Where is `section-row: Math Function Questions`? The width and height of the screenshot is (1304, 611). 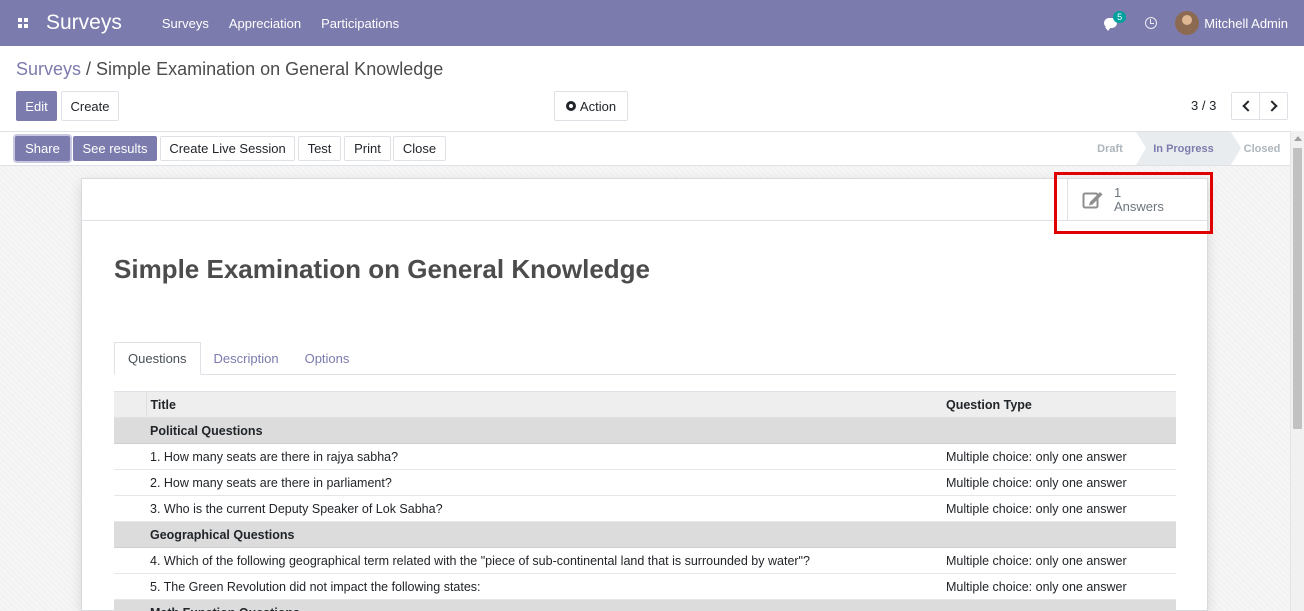
section-row: Math Function Questions is located at coordinates (645, 605).